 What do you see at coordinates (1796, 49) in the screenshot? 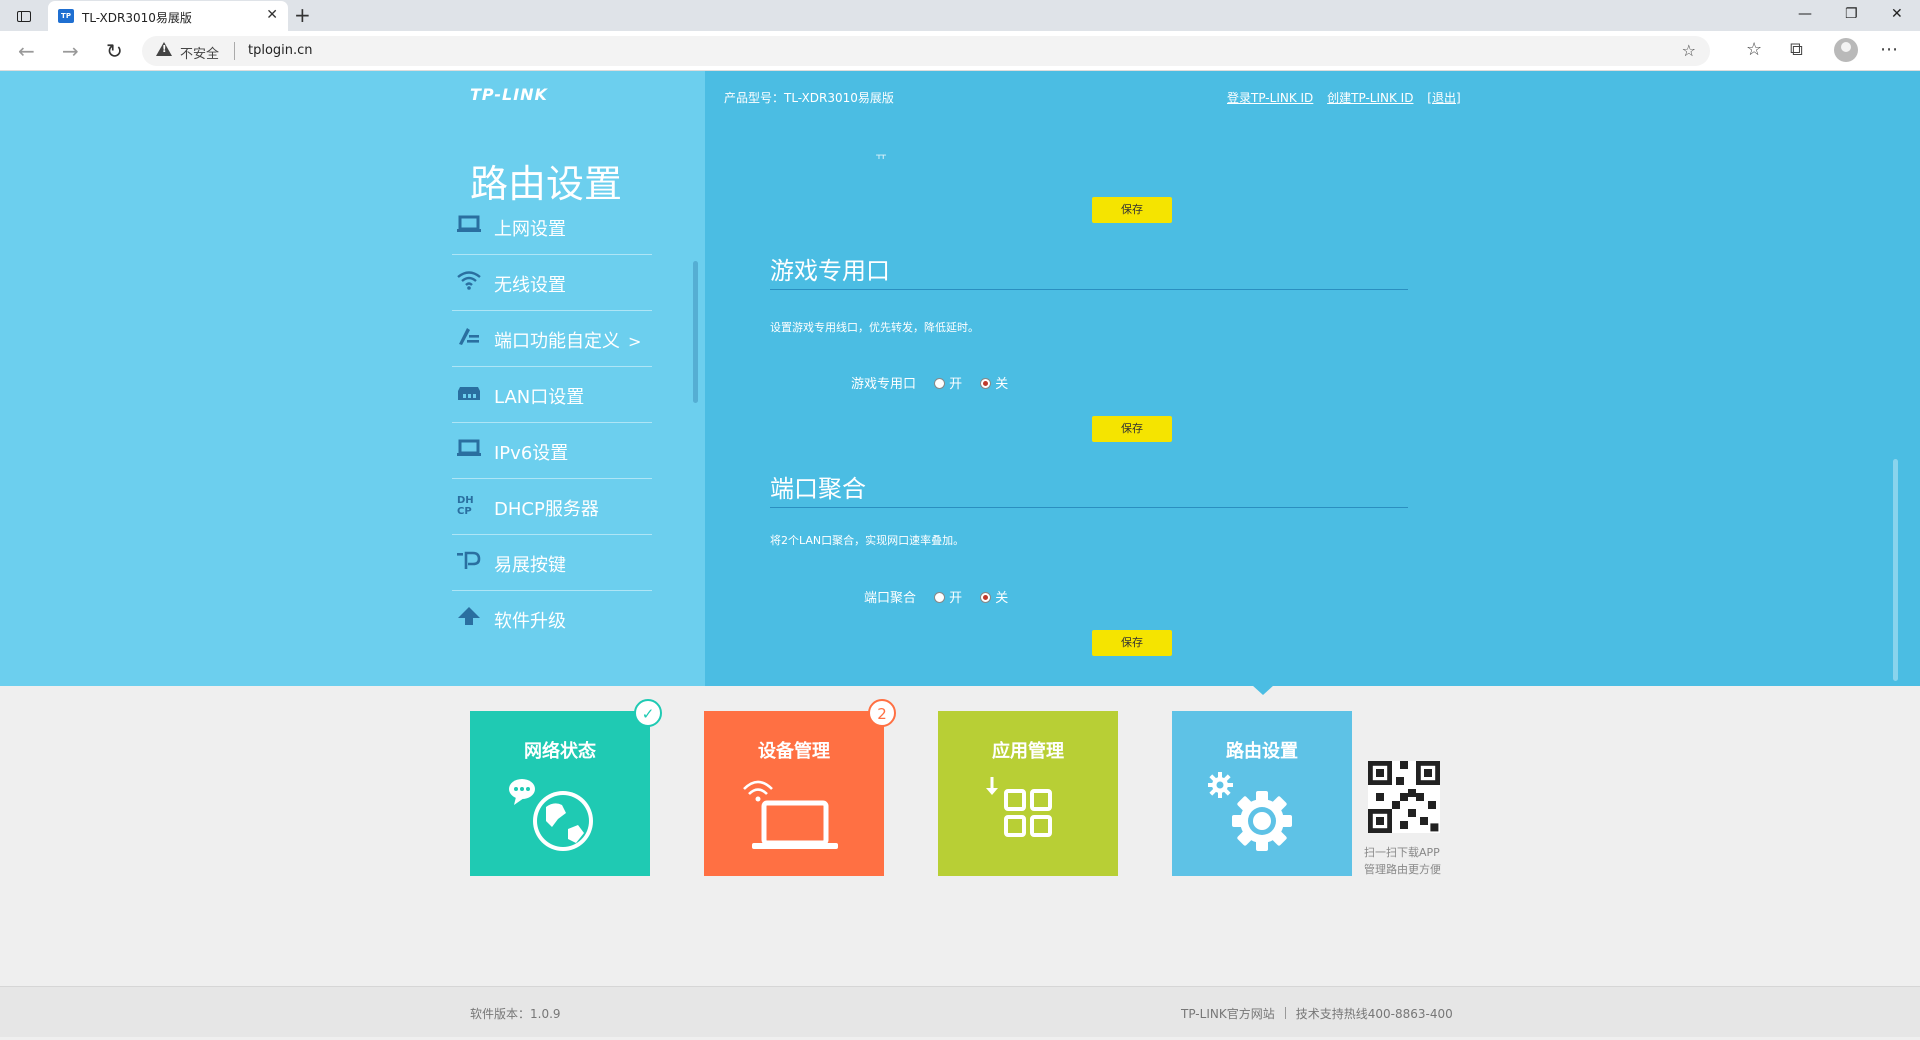
I see `collections-icon: ⧉` at bounding box center [1796, 49].